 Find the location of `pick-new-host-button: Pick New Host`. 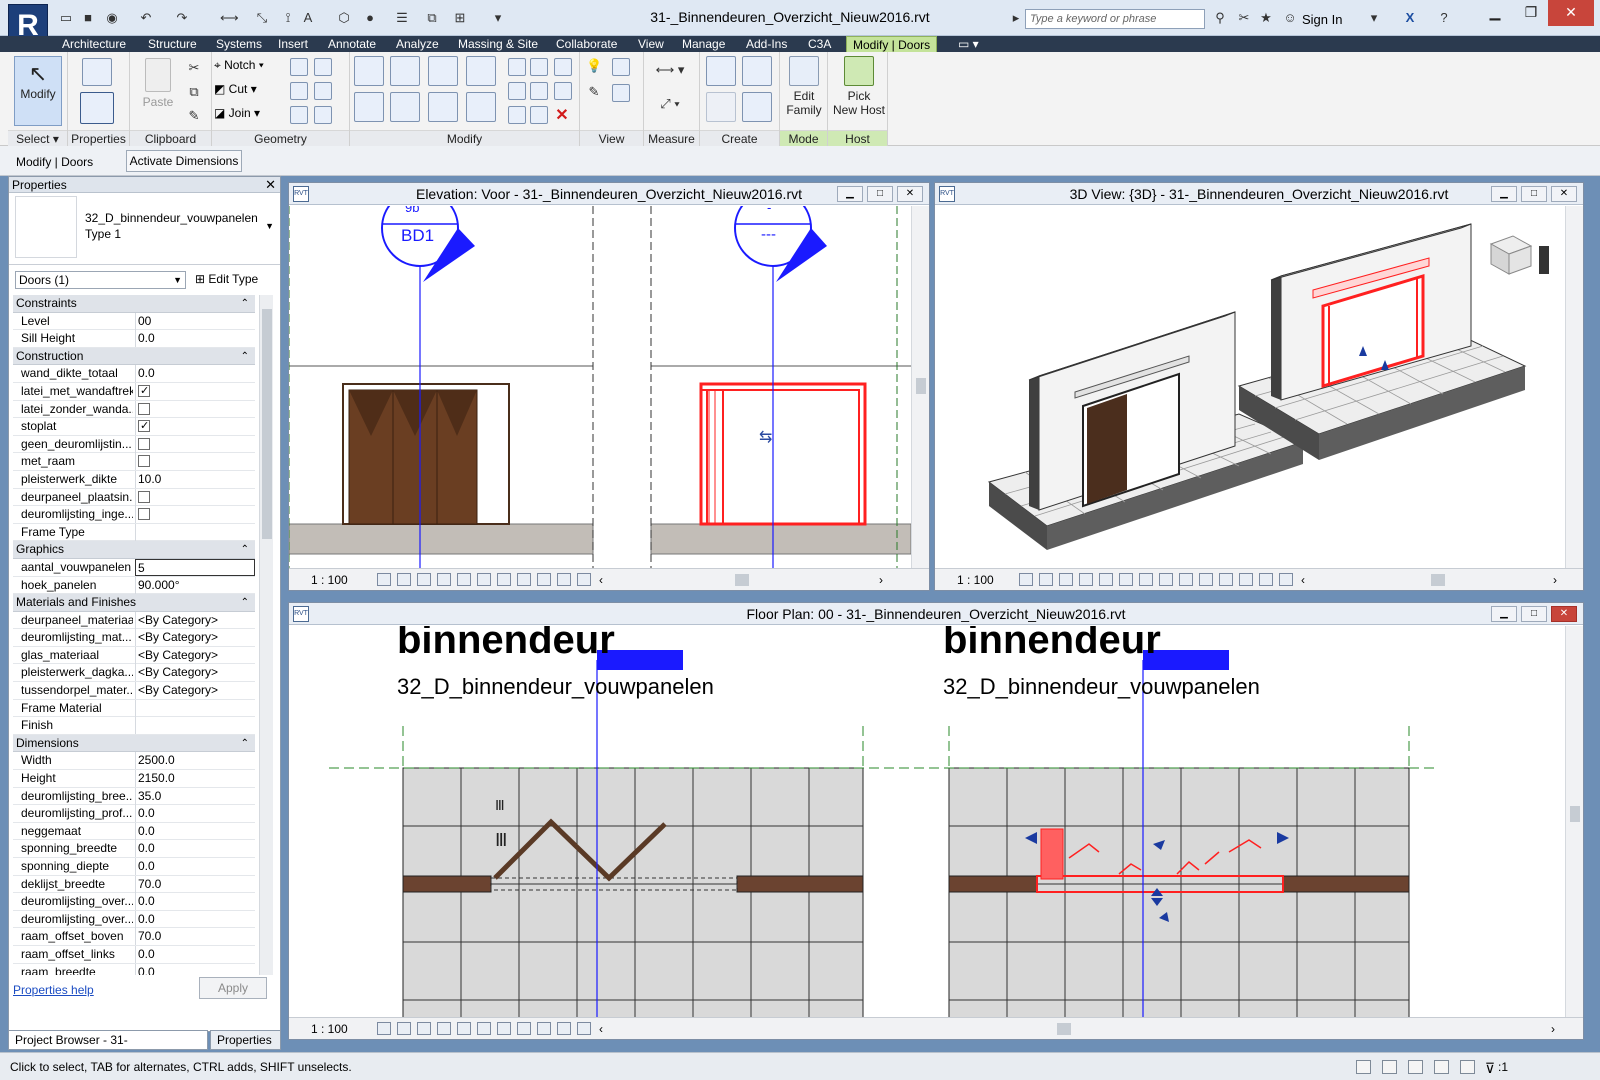

pick-new-host-button: Pick New Host is located at coordinates (859, 86).